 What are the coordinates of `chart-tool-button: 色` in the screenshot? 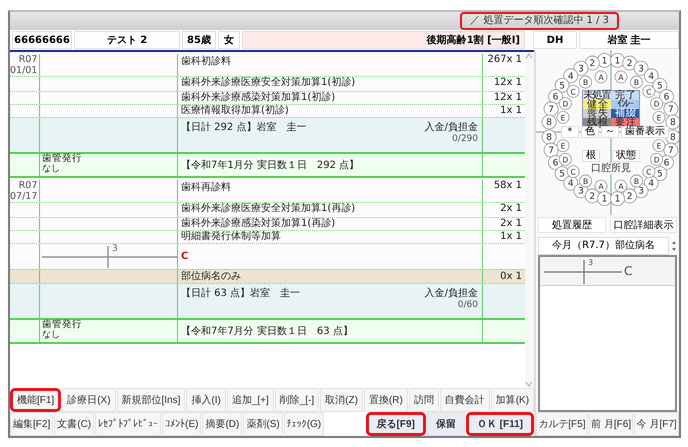 It's located at (590, 132).